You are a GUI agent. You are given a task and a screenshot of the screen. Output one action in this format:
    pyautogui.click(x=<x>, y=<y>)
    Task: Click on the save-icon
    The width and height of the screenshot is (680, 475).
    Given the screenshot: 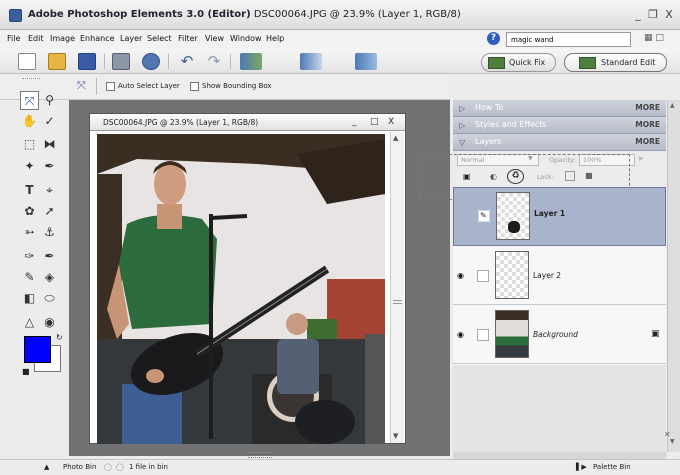 What is the action you would take?
    pyautogui.click(x=87, y=61)
    